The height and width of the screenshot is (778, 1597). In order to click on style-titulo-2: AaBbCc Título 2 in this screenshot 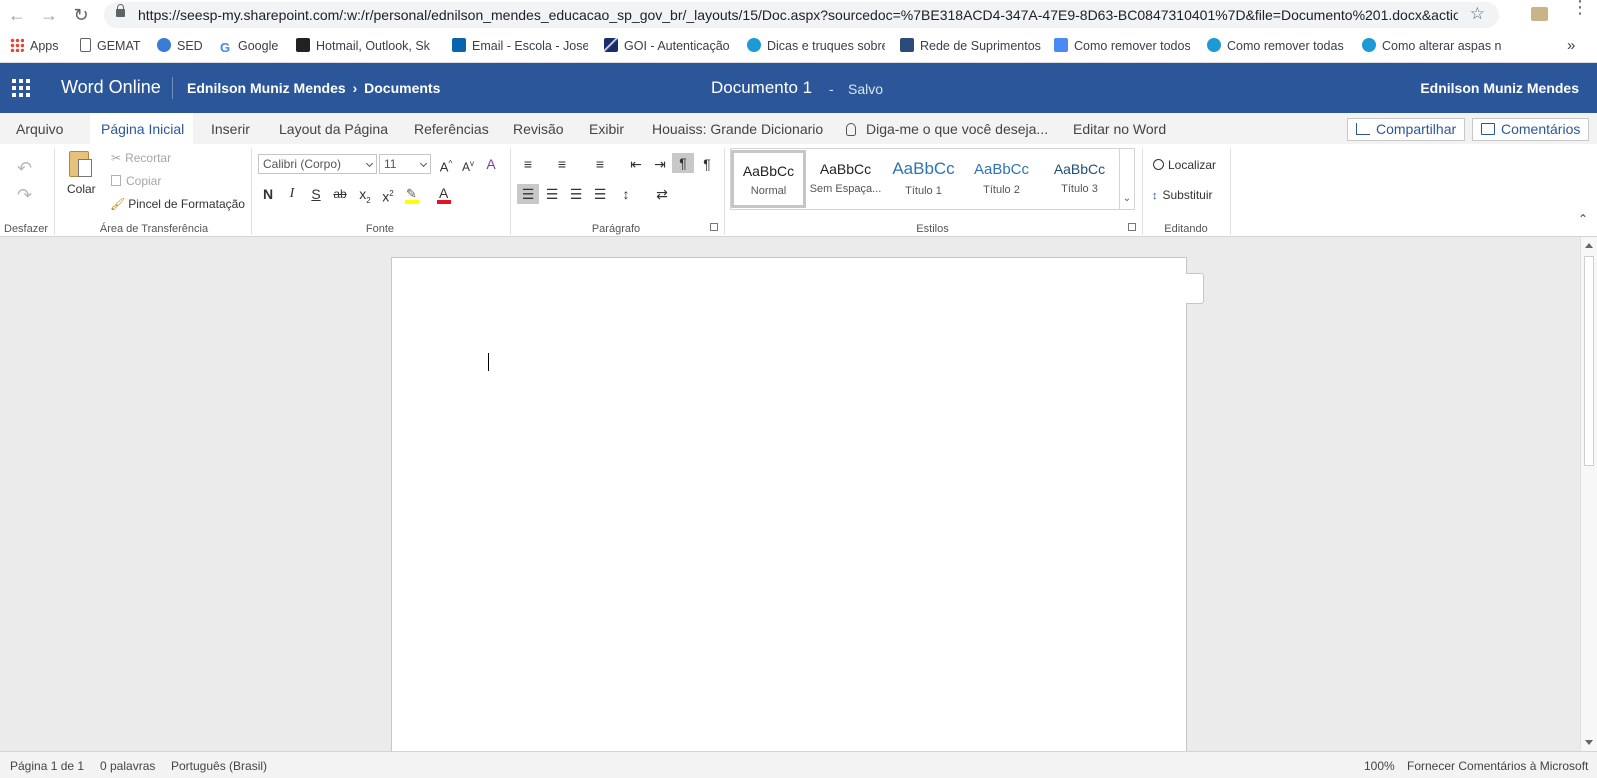, I will do `click(1001, 179)`.